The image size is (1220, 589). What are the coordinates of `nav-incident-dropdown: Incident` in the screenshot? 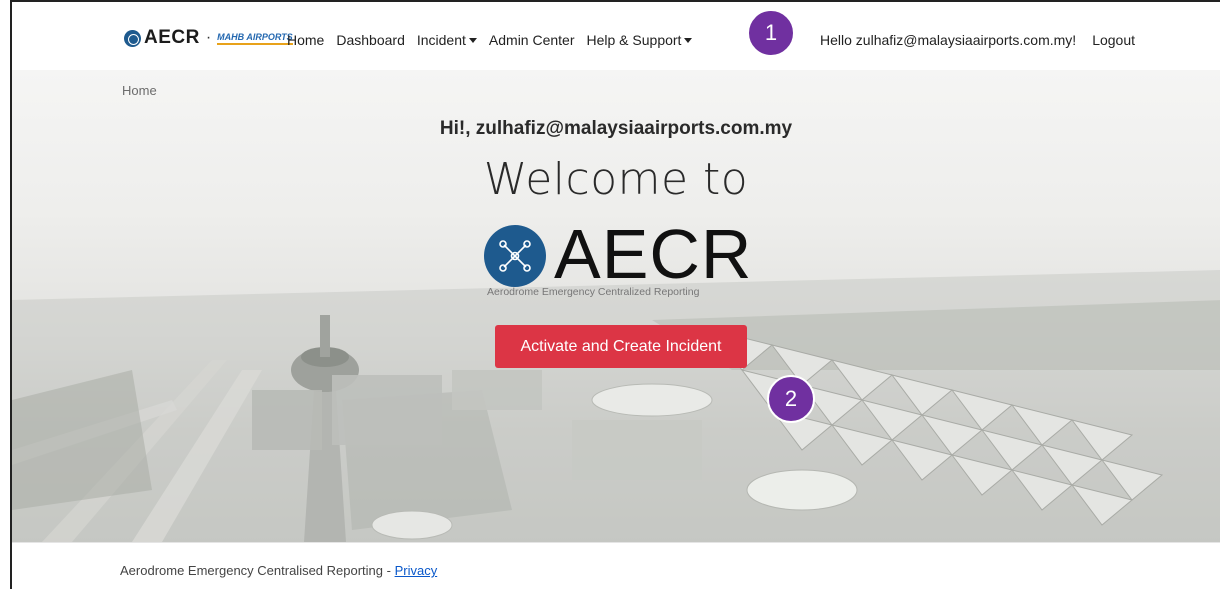 It's located at (447, 40).